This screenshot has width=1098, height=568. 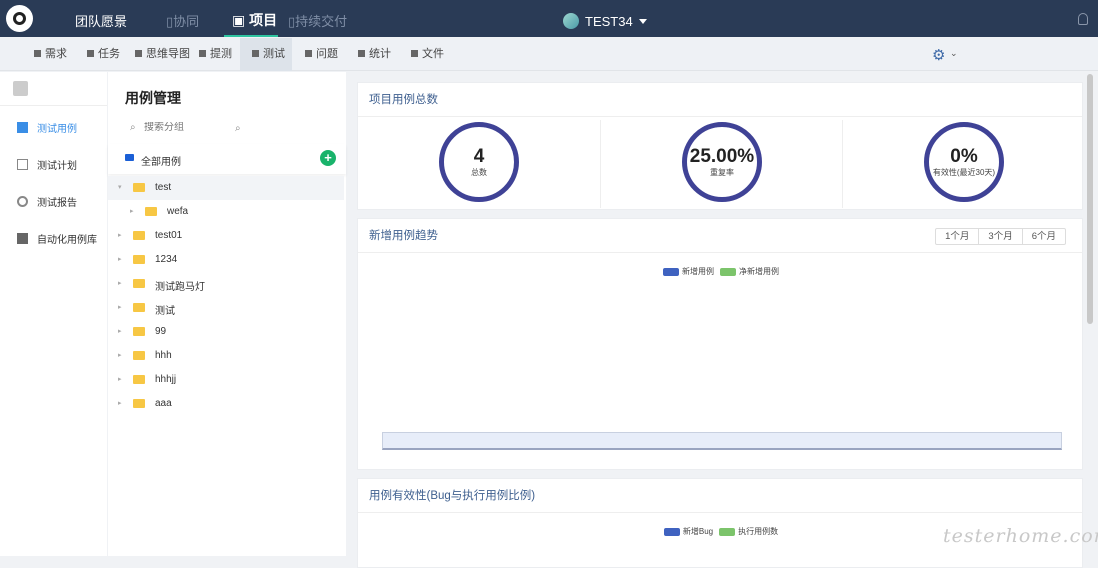 I want to click on tree-node-label: test01, so click(x=169, y=235).